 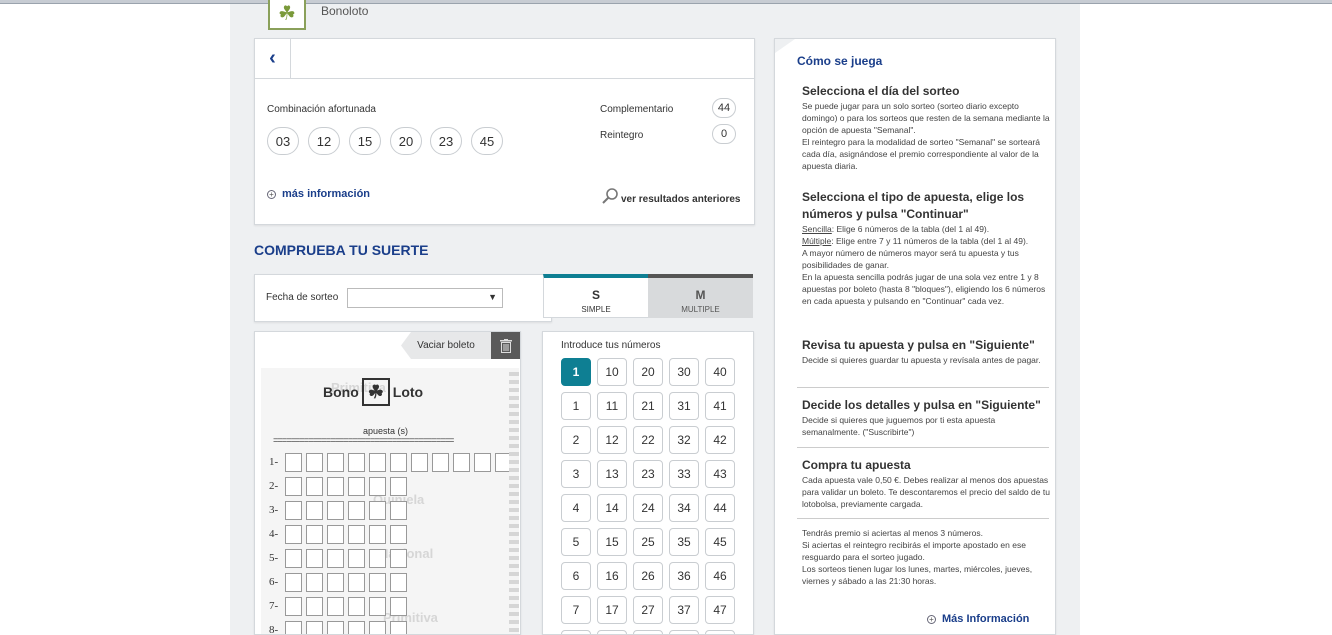 What do you see at coordinates (514, 501) in the screenshot?
I see `ticket-edge` at bounding box center [514, 501].